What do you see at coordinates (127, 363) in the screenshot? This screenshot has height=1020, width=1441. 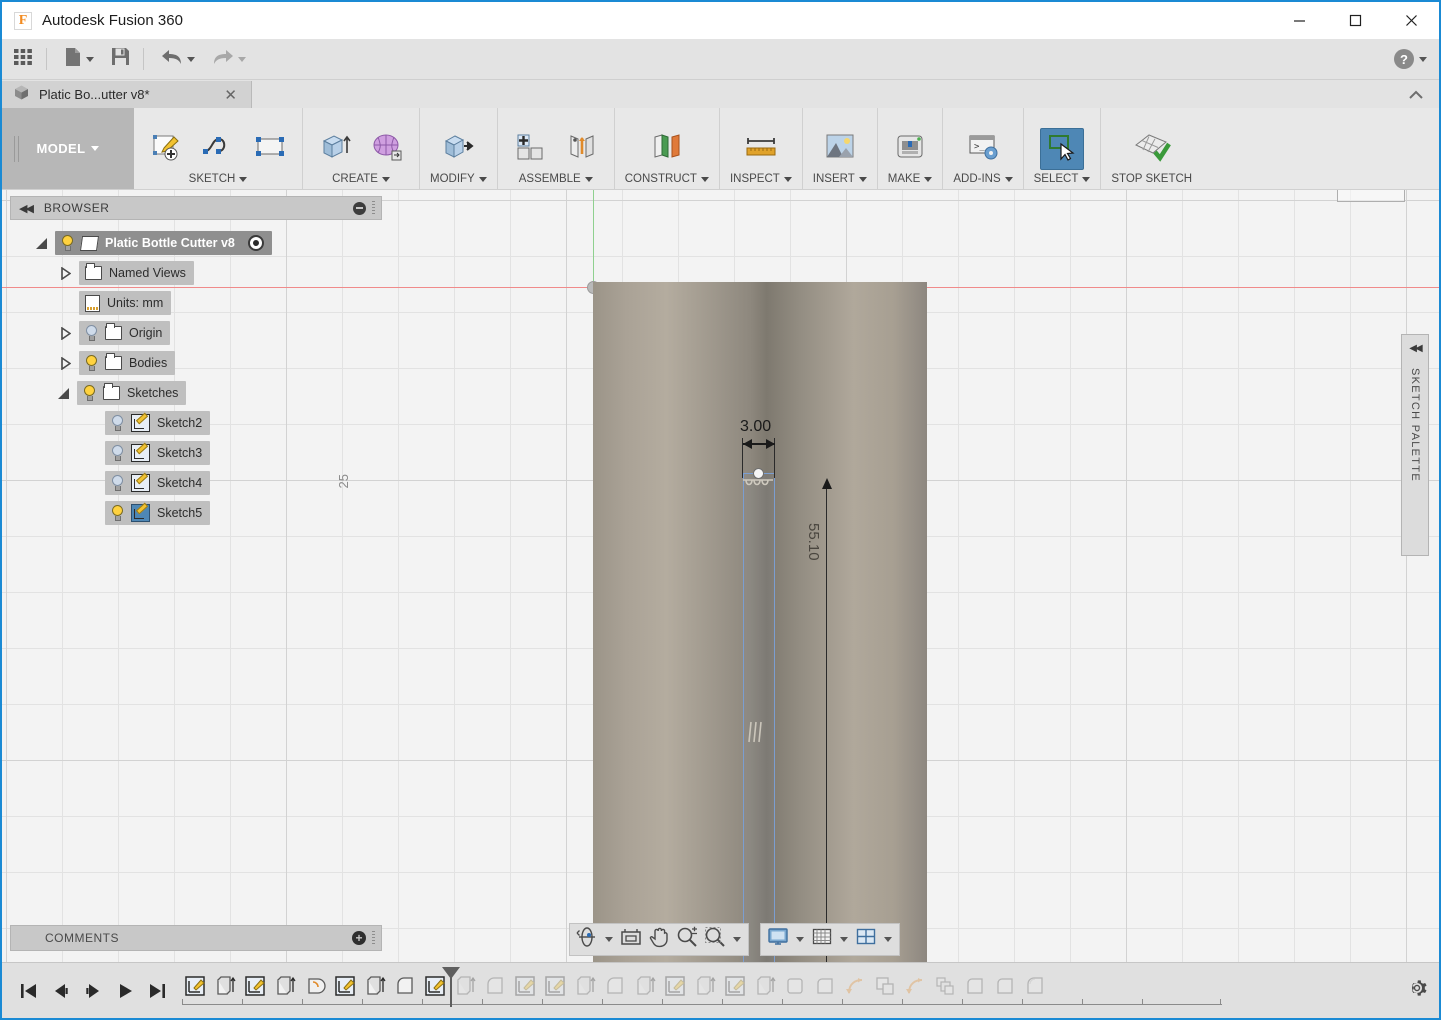 I see `tree-item-bodies: Bodies` at bounding box center [127, 363].